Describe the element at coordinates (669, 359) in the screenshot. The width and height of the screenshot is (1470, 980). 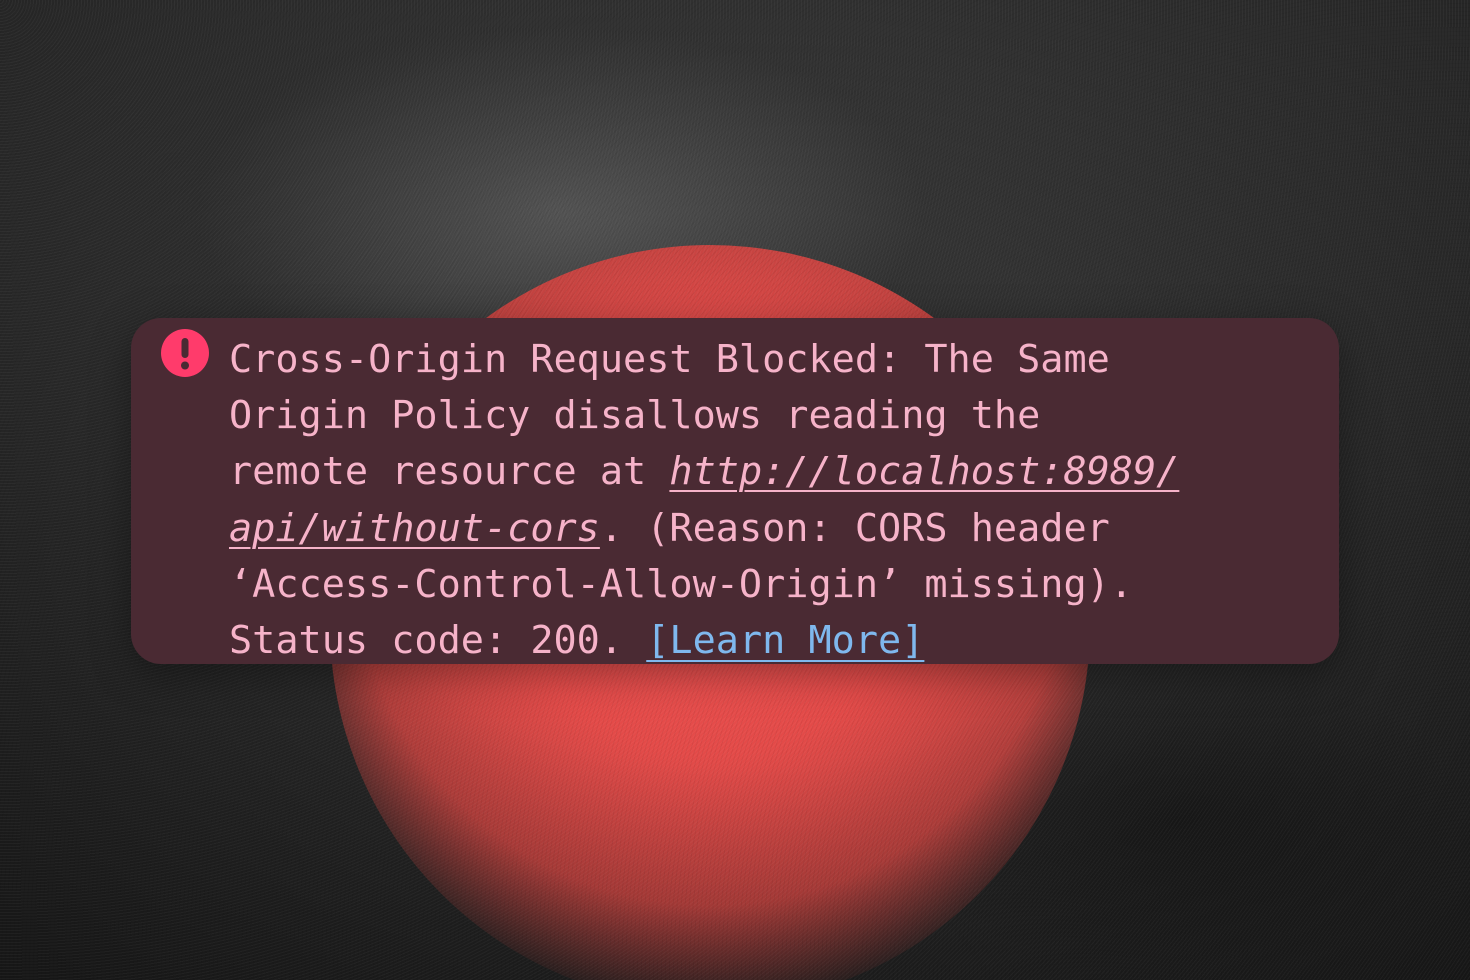
I see `error-line-1: Cross-Origin Request Blocked: The Same` at that location.